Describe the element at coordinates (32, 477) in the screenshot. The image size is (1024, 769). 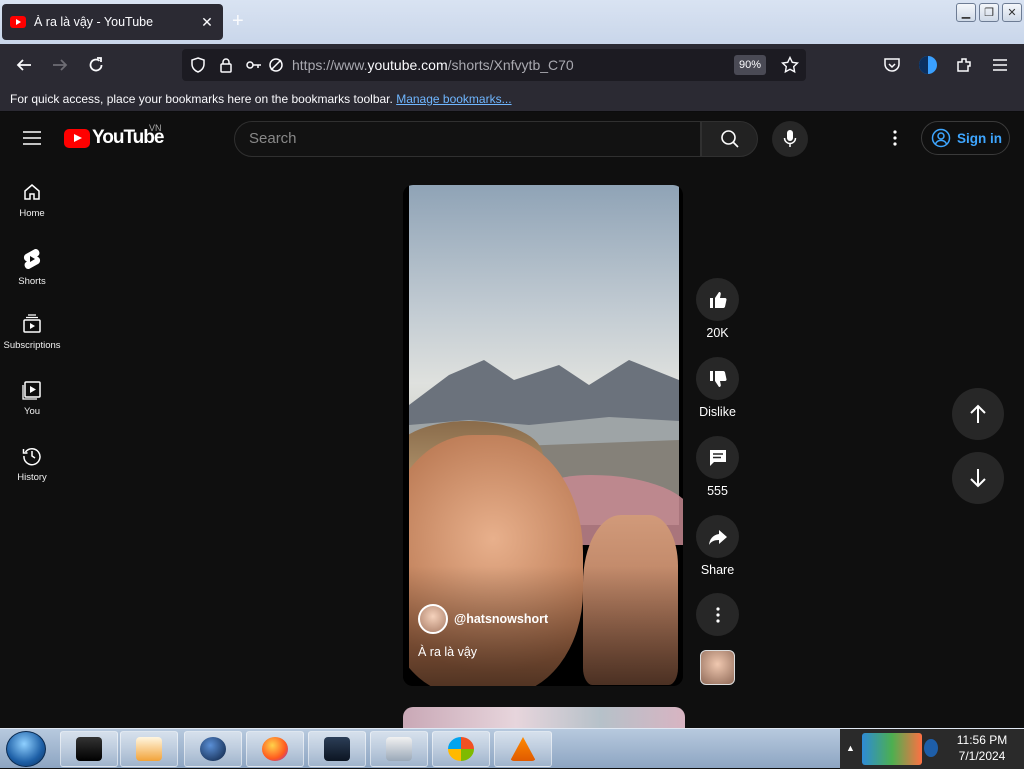
I see `sidebar-label: History` at that location.